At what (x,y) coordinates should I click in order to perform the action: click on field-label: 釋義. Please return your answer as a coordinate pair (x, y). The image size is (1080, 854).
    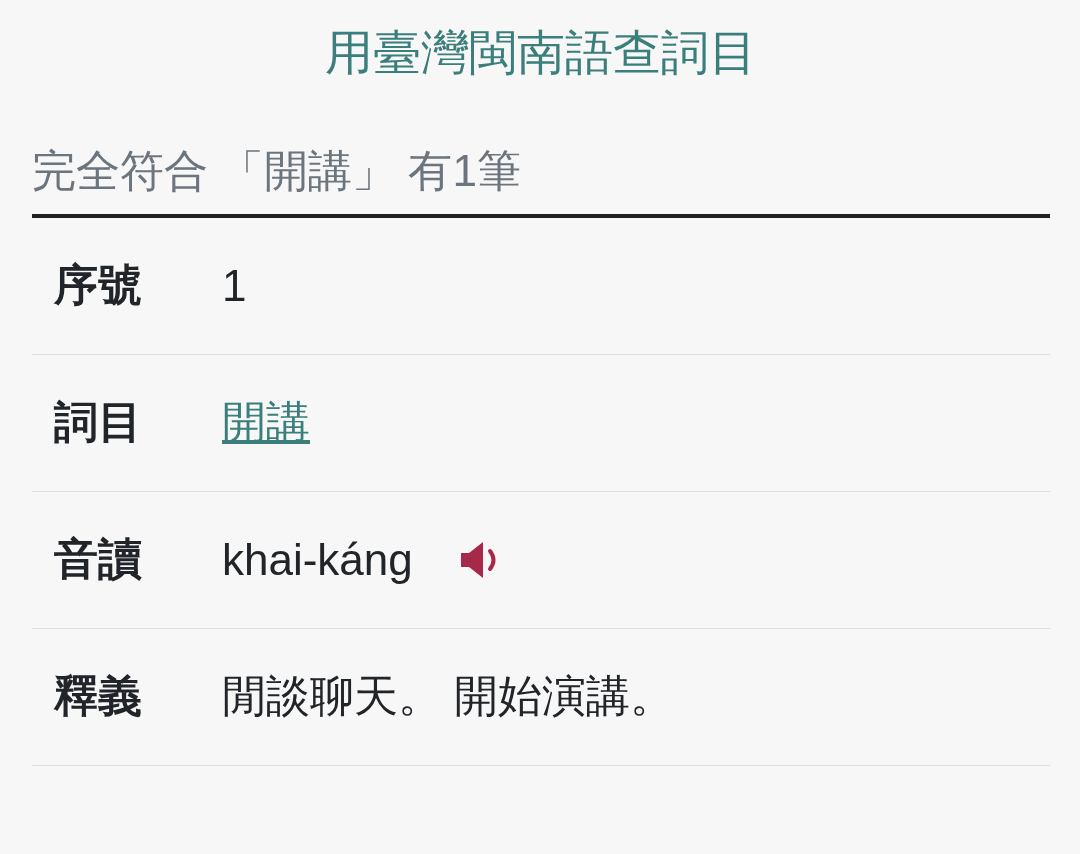
    Looking at the image, I should click on (98, 696).